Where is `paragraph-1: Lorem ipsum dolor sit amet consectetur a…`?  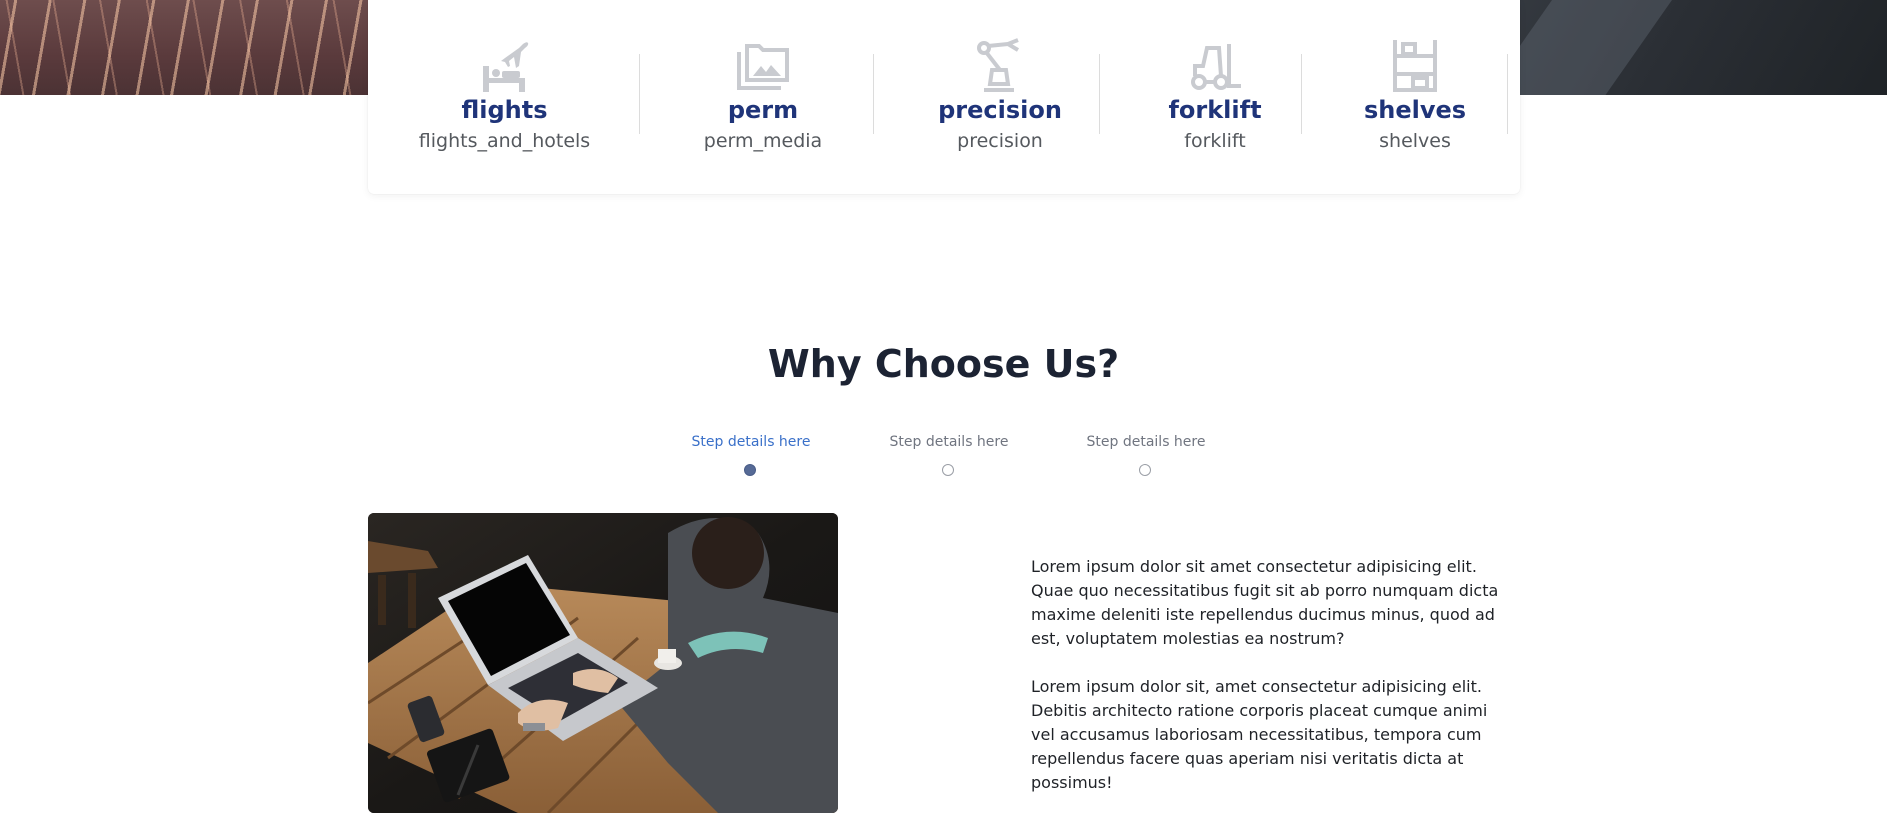 paragraph-1: Lorem ipsum dolor sit amet consectetur a… is located at coordinates (1265, 602).